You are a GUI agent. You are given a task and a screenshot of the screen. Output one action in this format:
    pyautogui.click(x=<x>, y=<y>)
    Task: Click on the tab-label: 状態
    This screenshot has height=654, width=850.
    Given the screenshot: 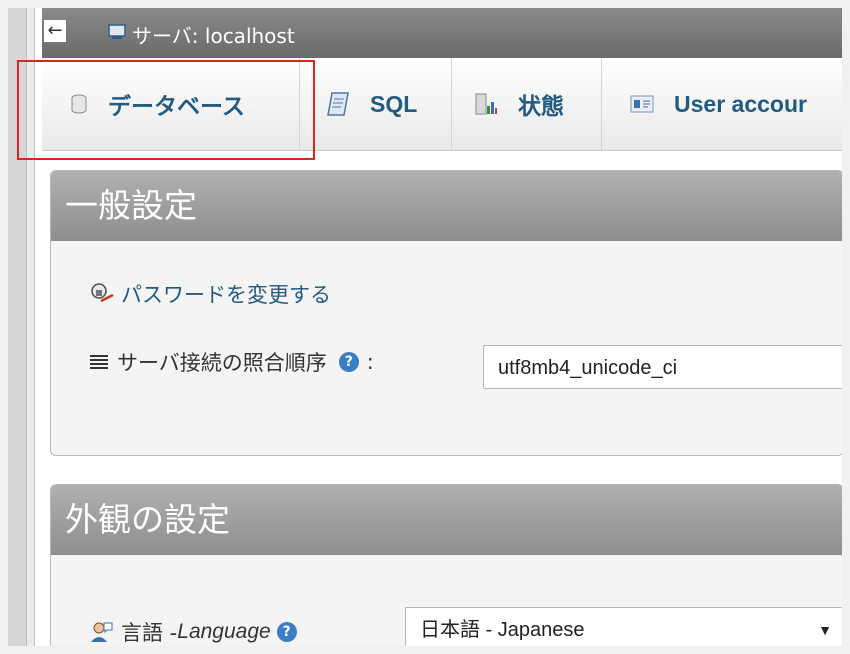 What is the action you would take?
    pyautogui.click(x=541, y=106)
    